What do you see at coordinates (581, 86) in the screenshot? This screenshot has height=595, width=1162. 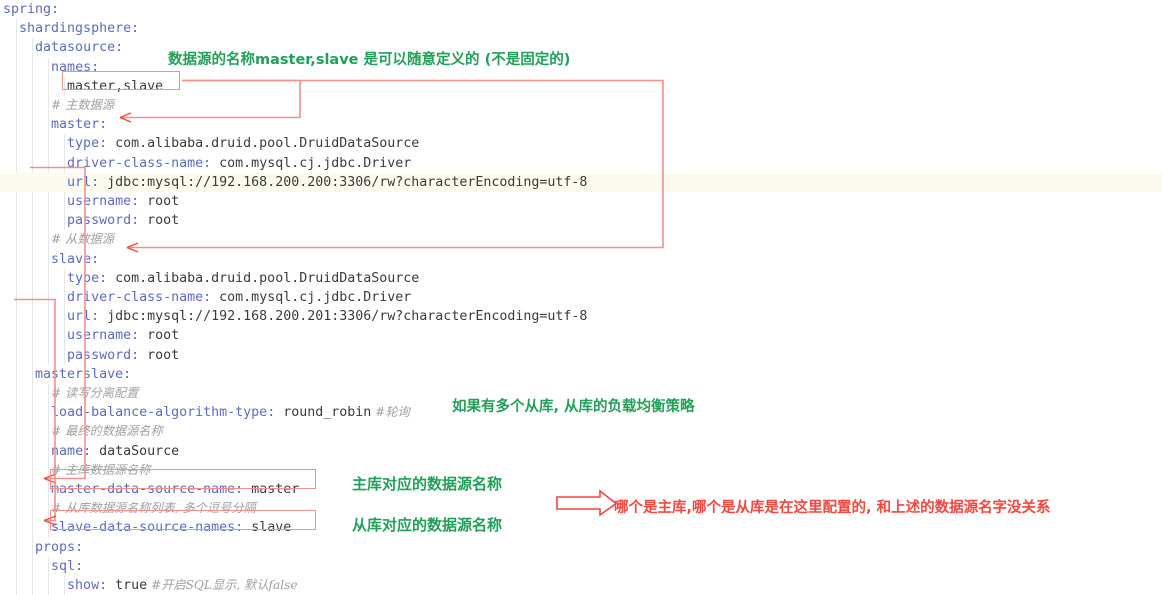 I see `code-line: master,slave` at bounding box center [581, 86].